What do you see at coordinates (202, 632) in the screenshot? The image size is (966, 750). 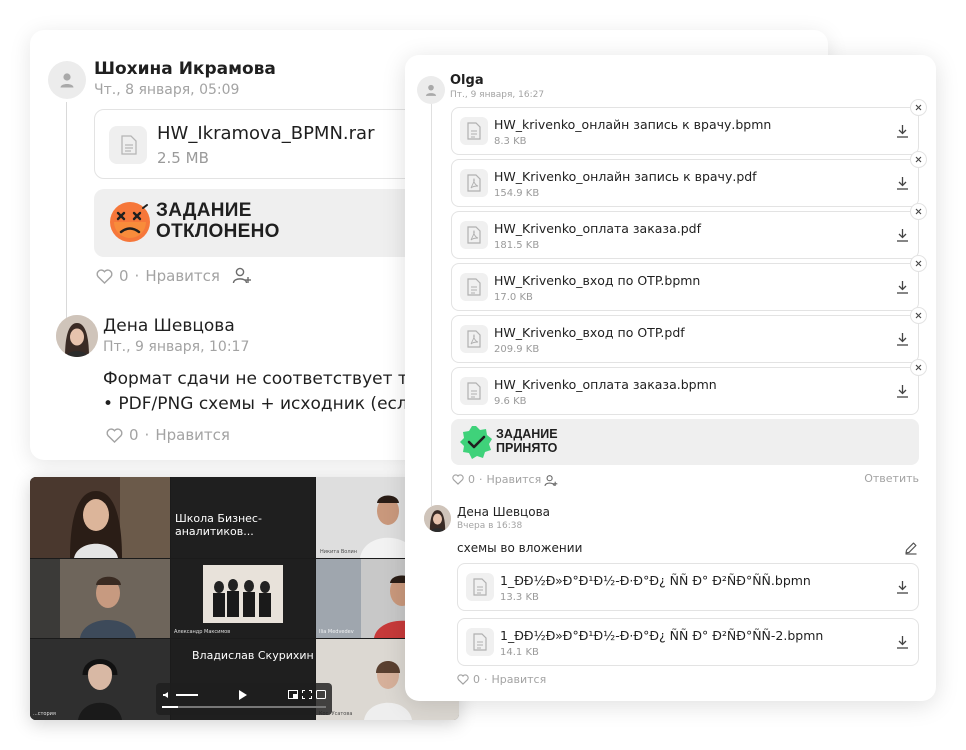 I see `participant-name: Александр Максимов` at bounding box center [202, 632].